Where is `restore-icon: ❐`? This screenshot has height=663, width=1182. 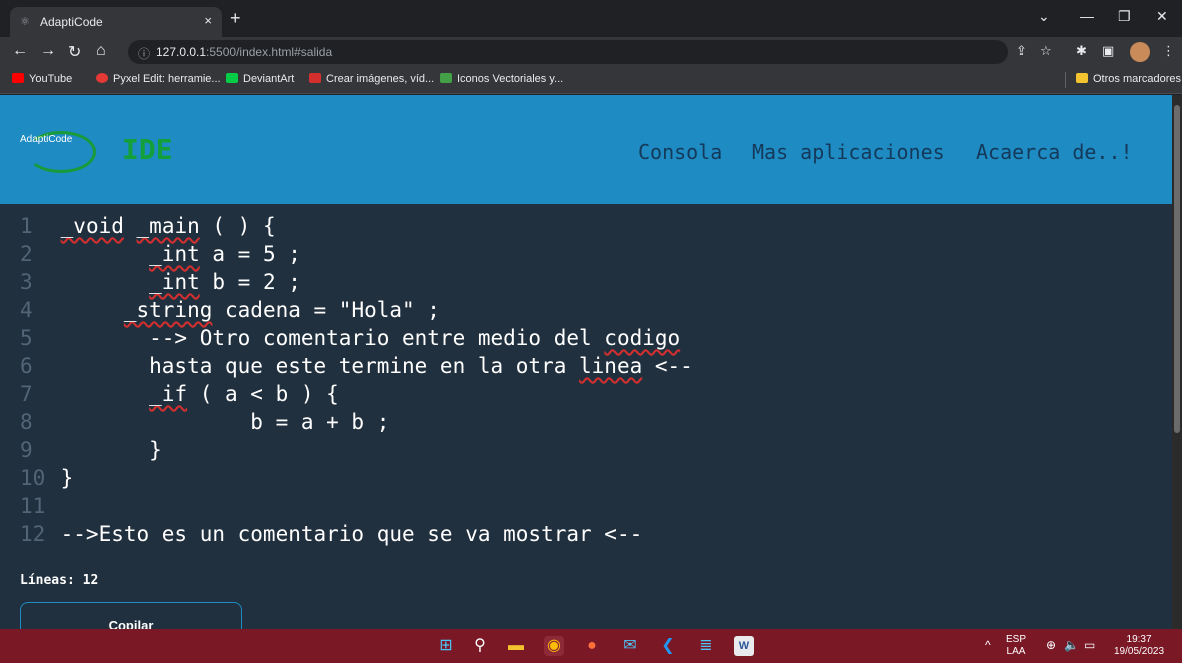 restore-icon: ❐ is located at coordinates (1124, 16).